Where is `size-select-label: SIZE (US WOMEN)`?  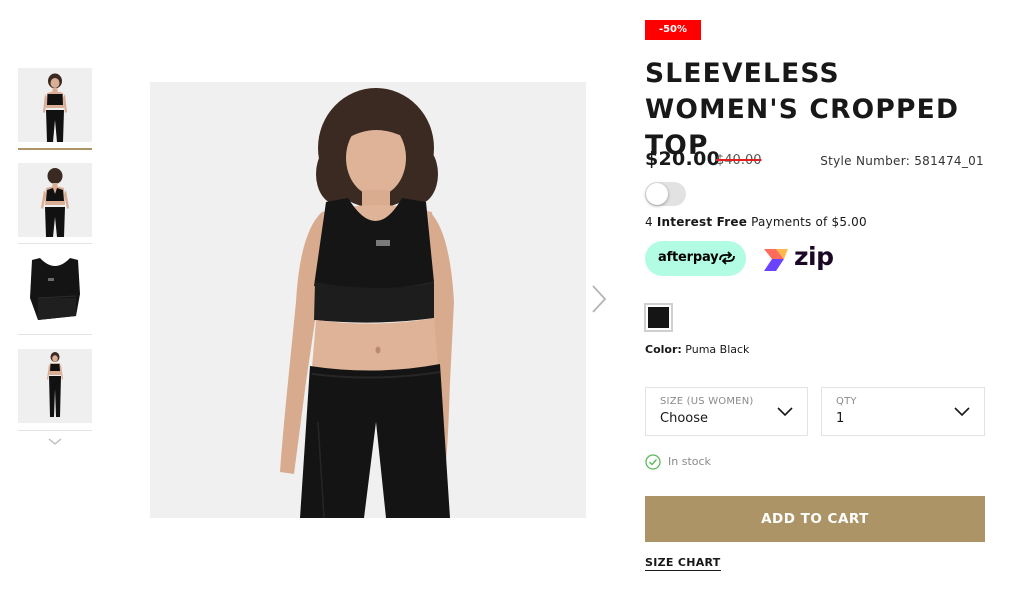
size-select-label: SIZE (US WOMEN) is located at coordinates (707, 401).